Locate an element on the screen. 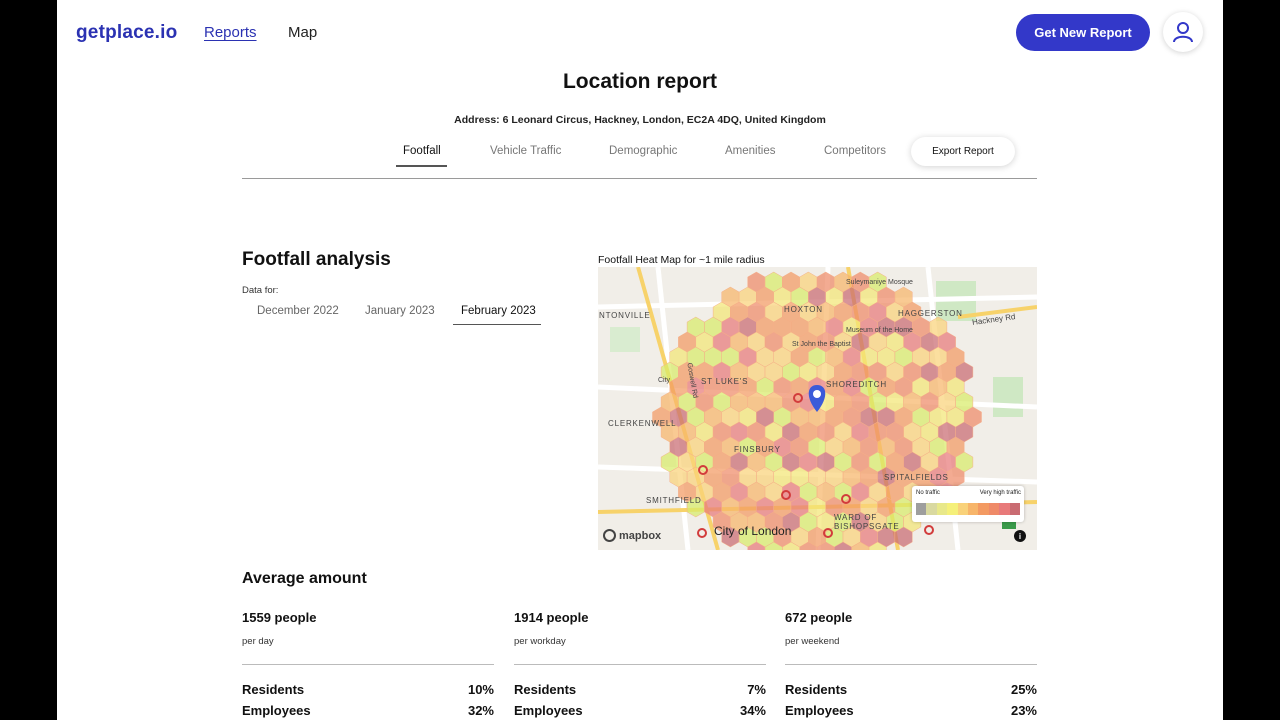 This screenshot has width=1280, height=720. residents-row: Residents 7% is located at coordinates (640, 689).